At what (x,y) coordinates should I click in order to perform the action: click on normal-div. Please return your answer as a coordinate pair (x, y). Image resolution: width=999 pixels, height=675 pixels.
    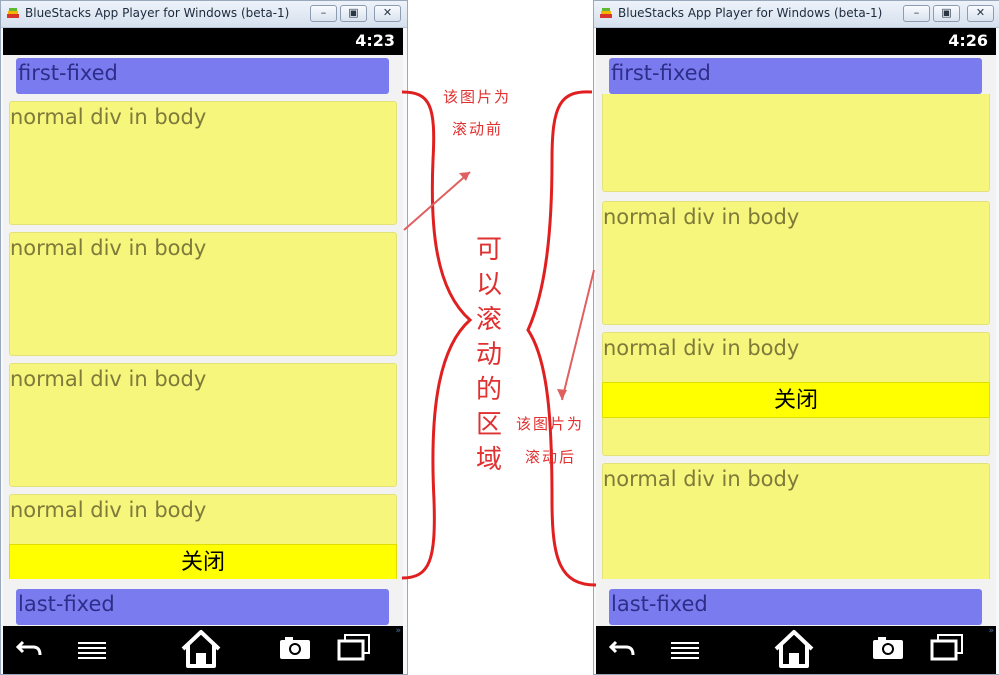
    Looking at the image, I should click on (796, 143).